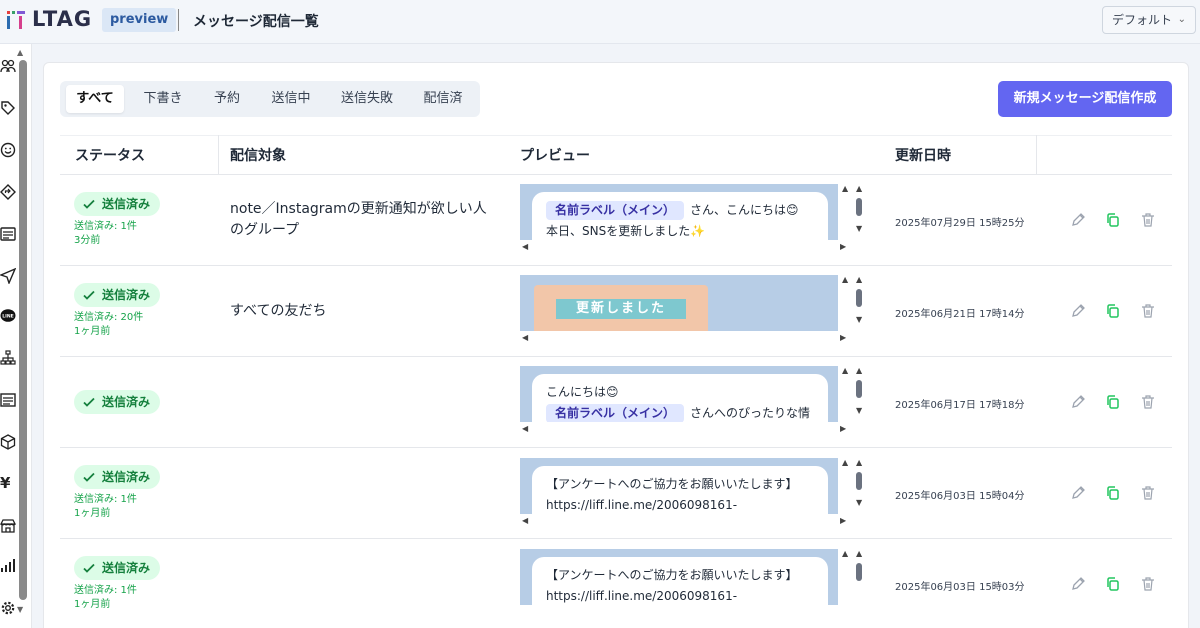  I want to click on preview-image: 更新しました, so click(621, 308).